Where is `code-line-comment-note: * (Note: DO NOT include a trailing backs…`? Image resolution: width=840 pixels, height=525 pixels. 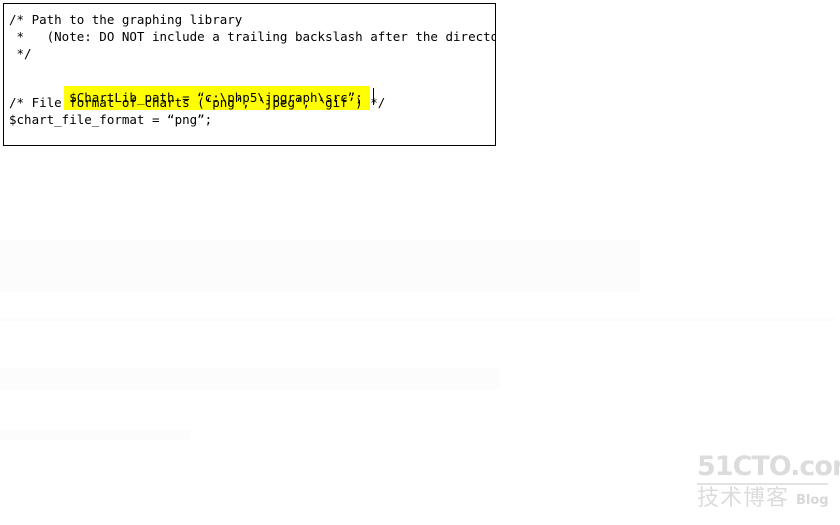 code-line-comment-note: * (Note: DO NOT include a trailing backs… is located at coordinates (249, 36).